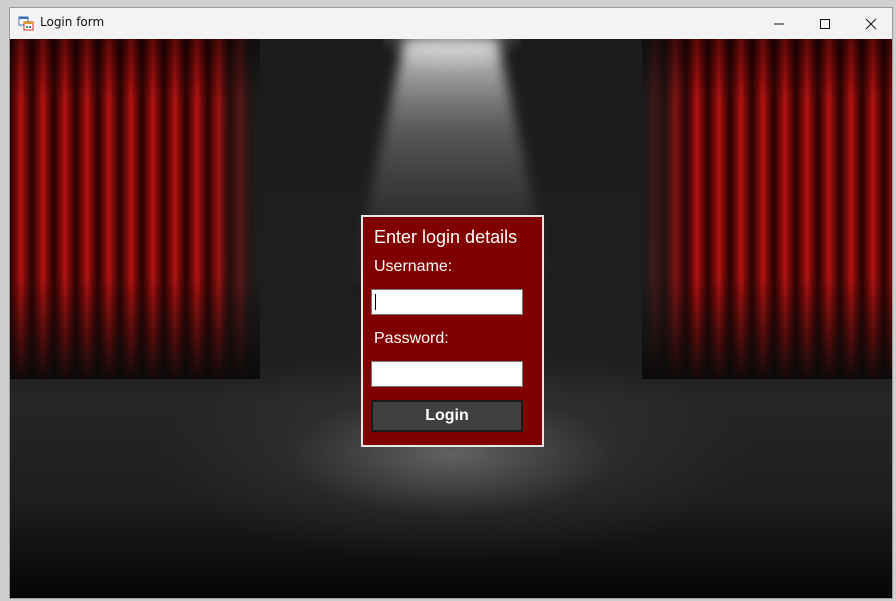 Image resolution: width=896 pixels, height=601 pixels. I want to click on username-label: Username:, so click(413, 266).